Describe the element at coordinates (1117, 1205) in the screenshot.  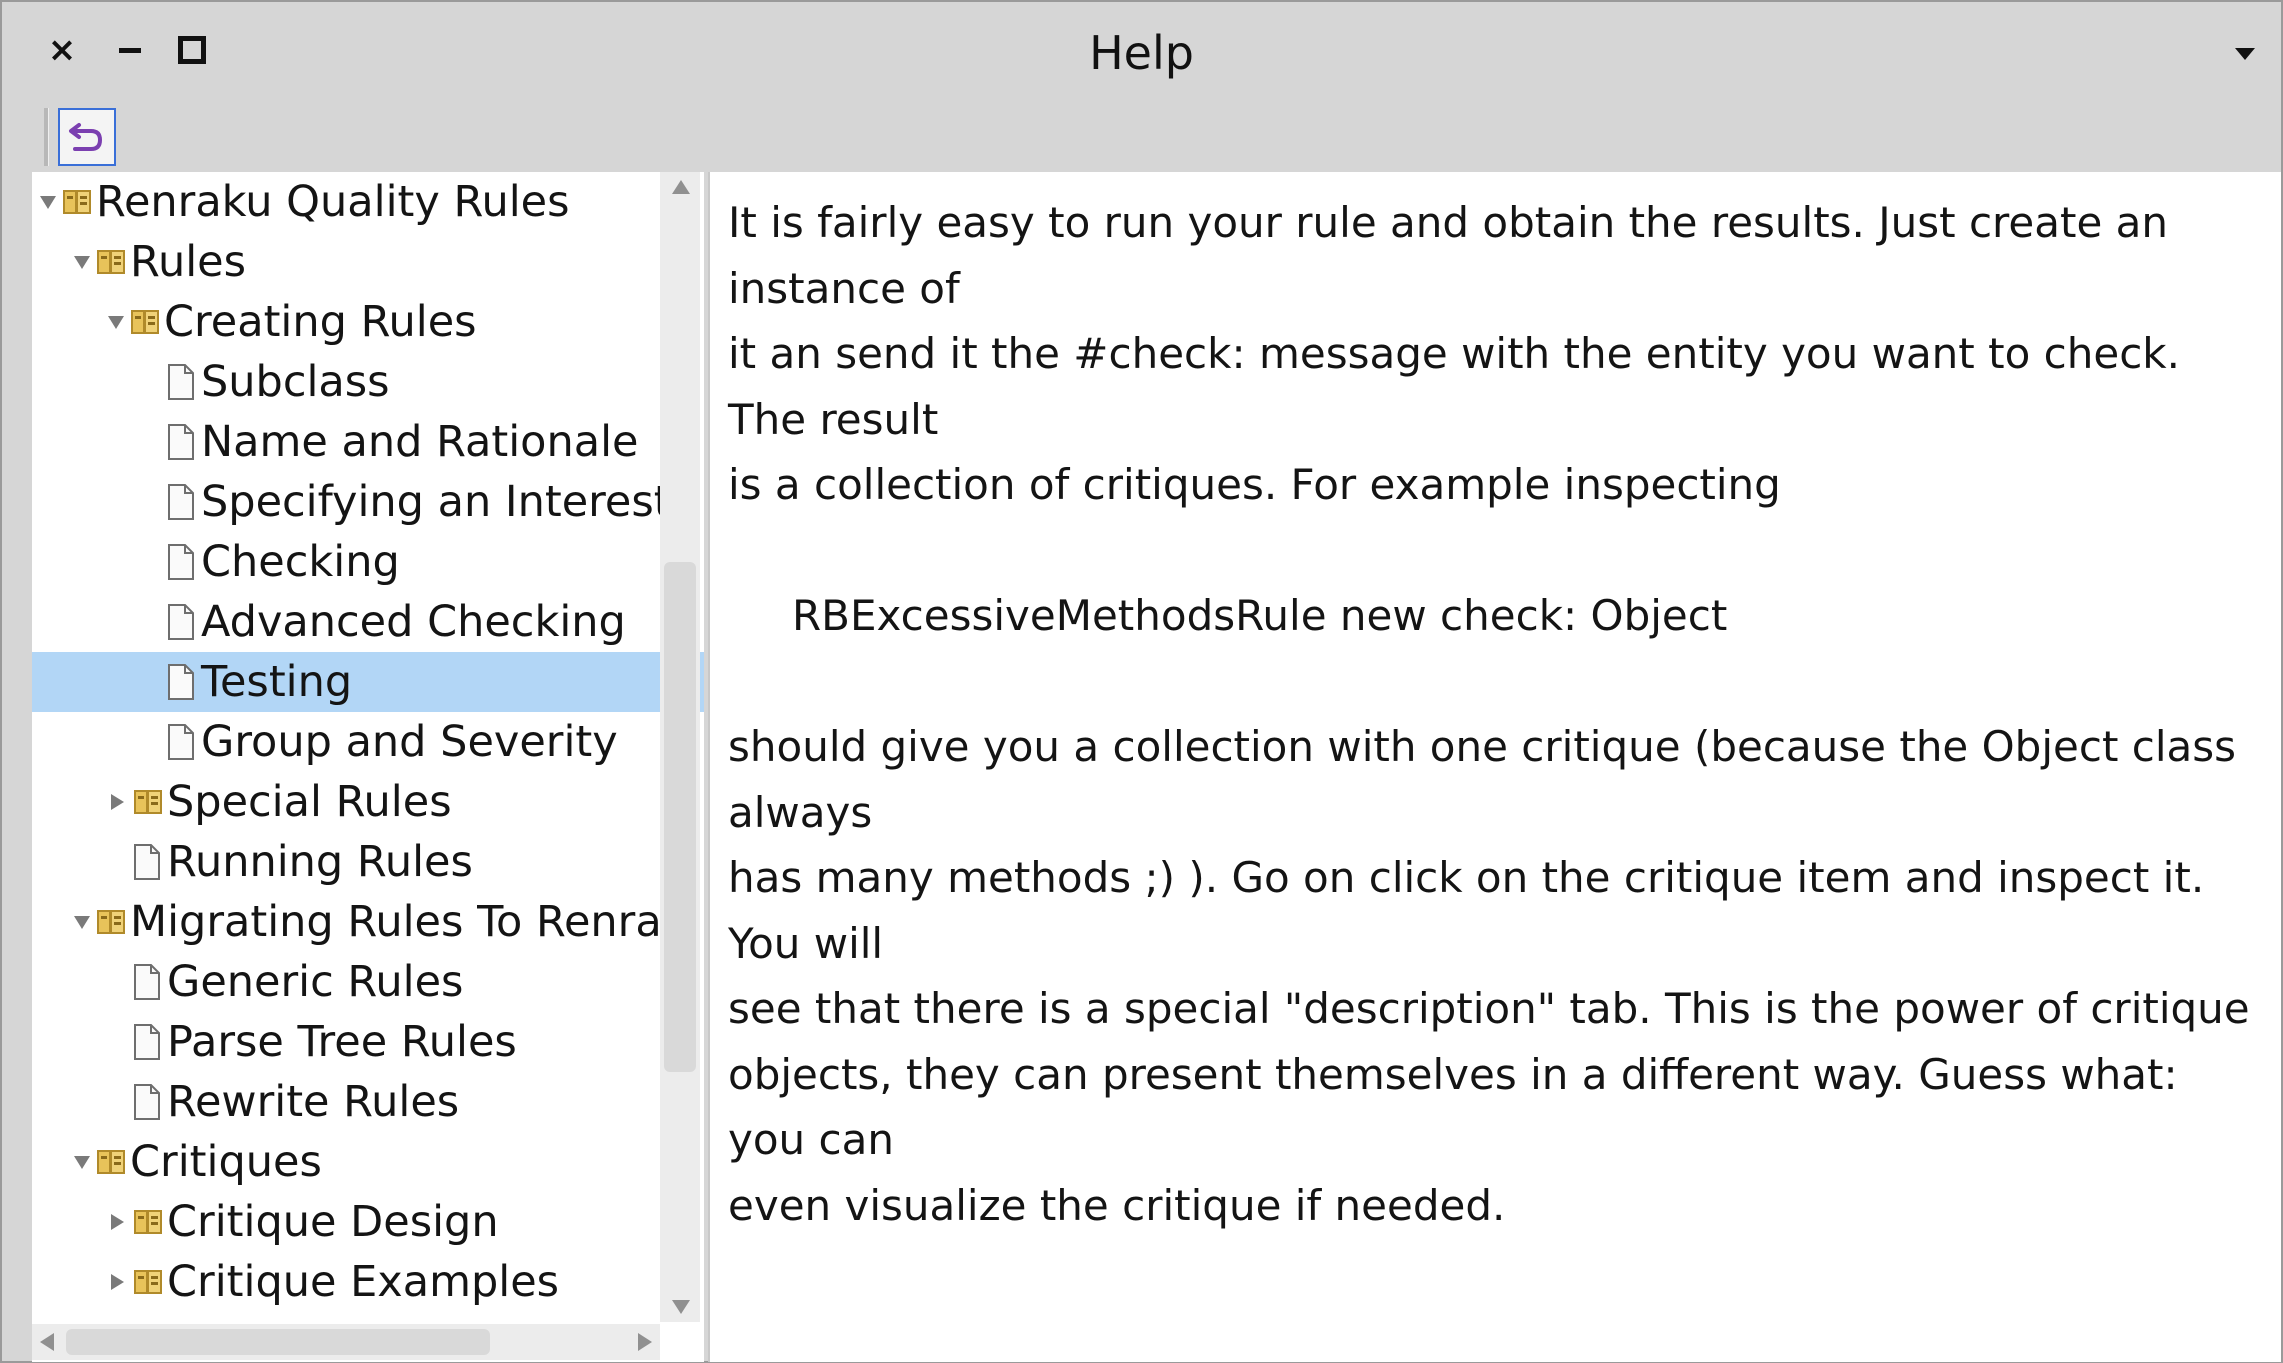
I see `content-line: even visualize the critique if needed.` at that location.